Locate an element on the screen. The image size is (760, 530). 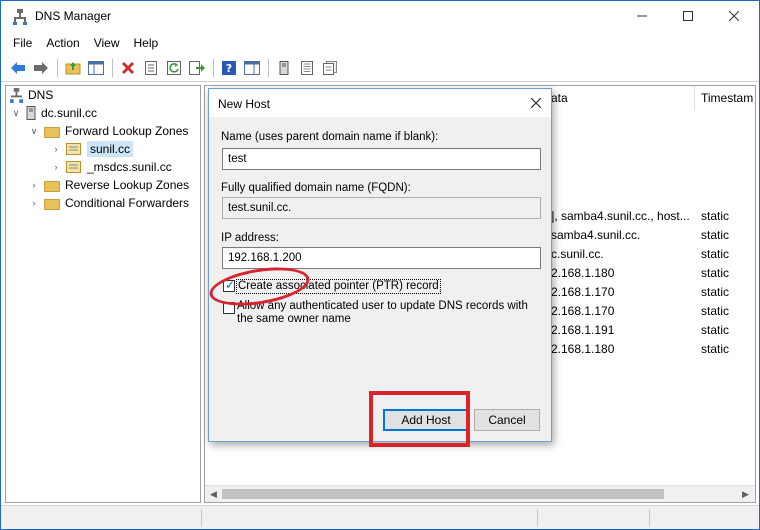
scroll-right-icon: ▶ is located at coordinates (745, 494).